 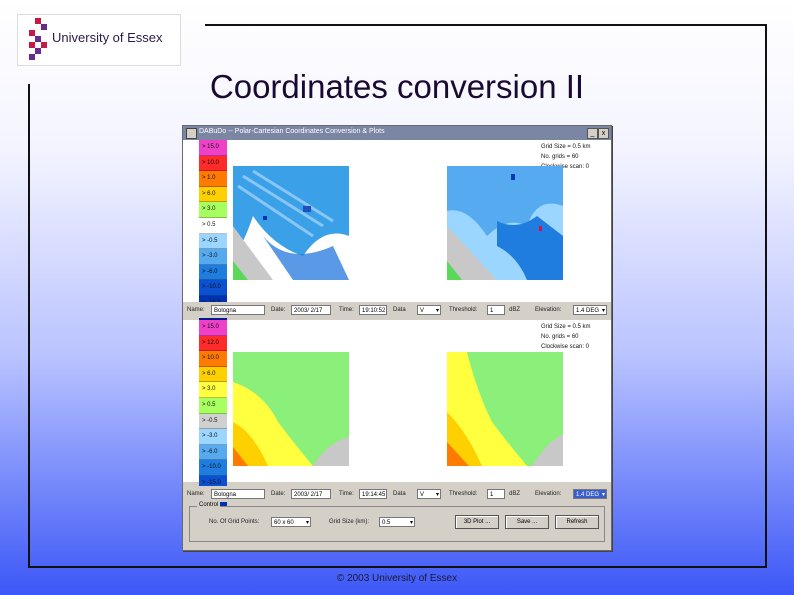 I want to click on slide-frame-bottom, so click(x=397, y=567).